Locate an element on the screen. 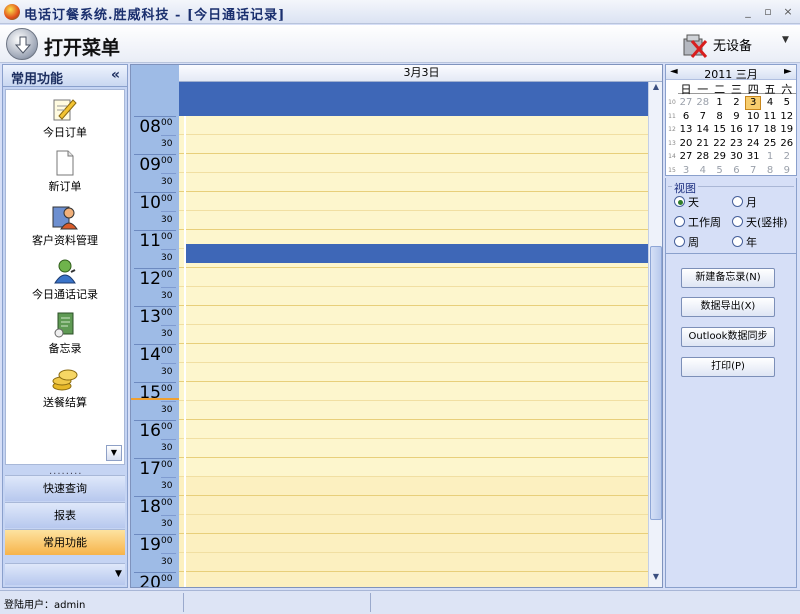  calendar-day: 19 is located at coordinates (787, 130).